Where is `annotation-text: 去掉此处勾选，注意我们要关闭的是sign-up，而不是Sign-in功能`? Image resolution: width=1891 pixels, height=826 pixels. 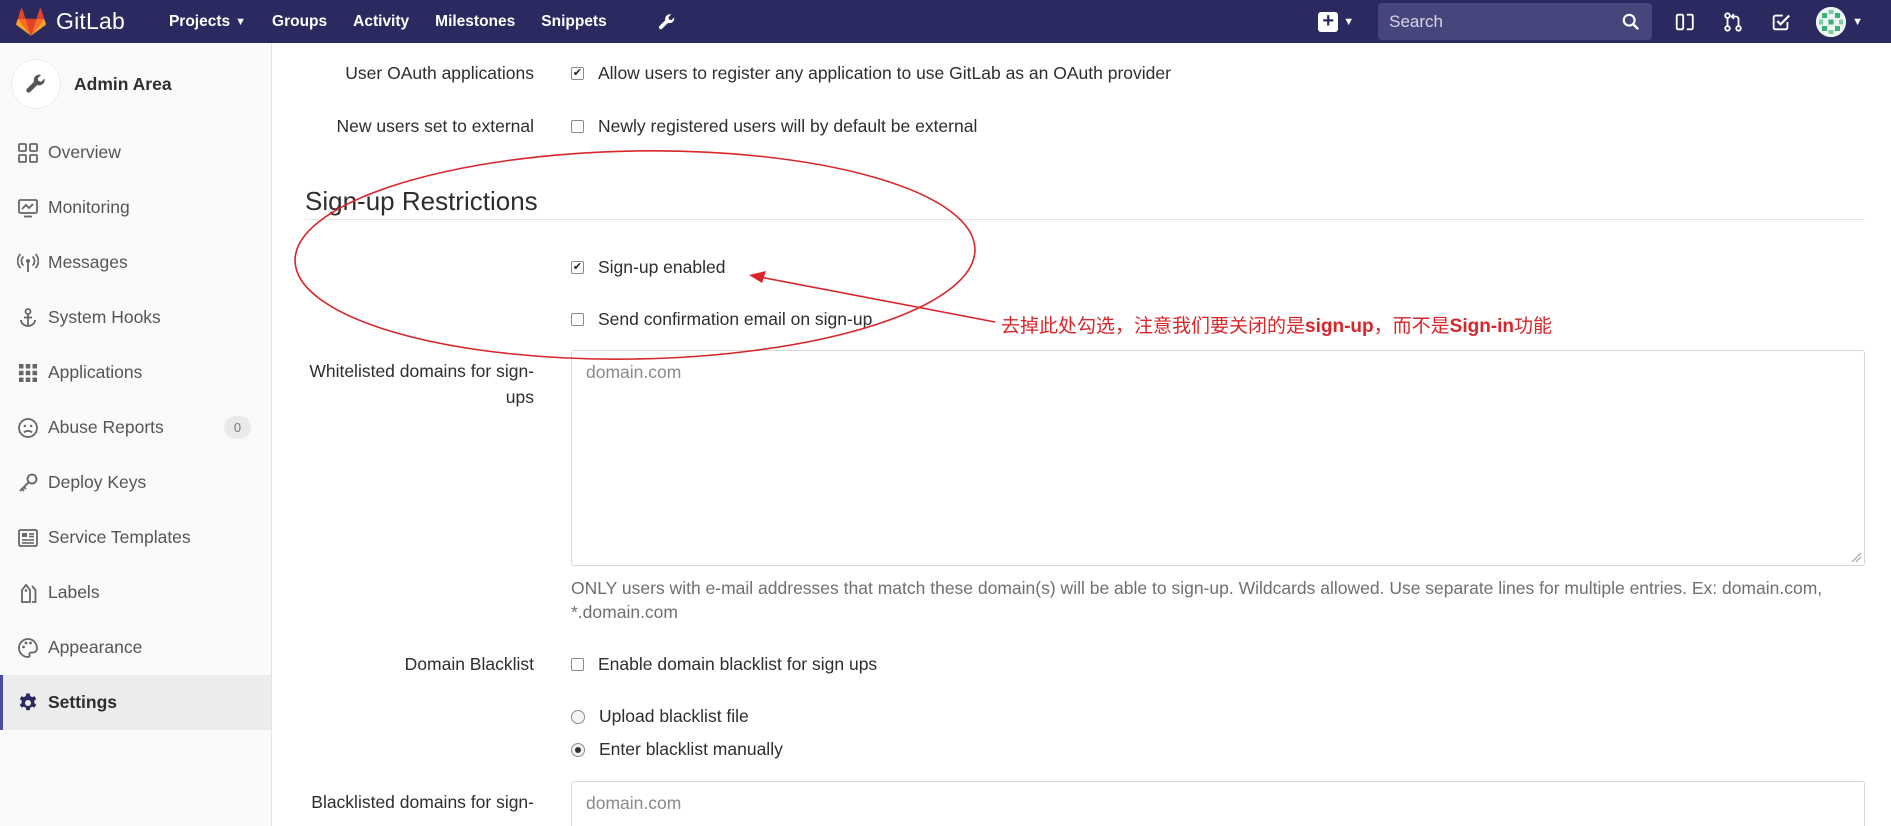
annotation-text: 去掉此处勾选，注意我们要关闭的是sign-up，而不是Sign-in功能 is located at coordinates (1276, 324).